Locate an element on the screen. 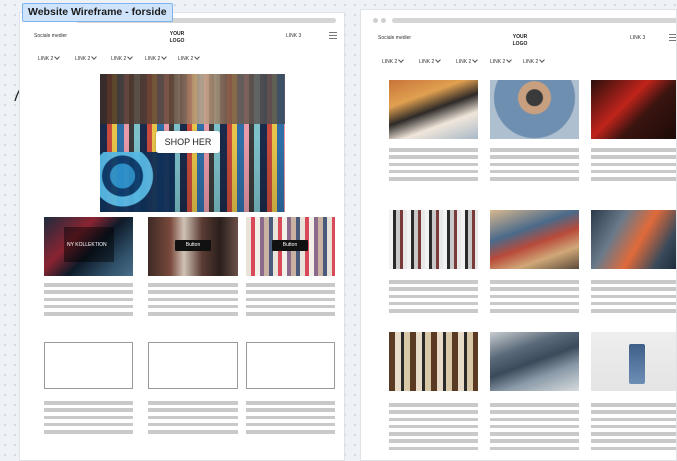  card-3-button: Button is located at coordinates (290, 245).